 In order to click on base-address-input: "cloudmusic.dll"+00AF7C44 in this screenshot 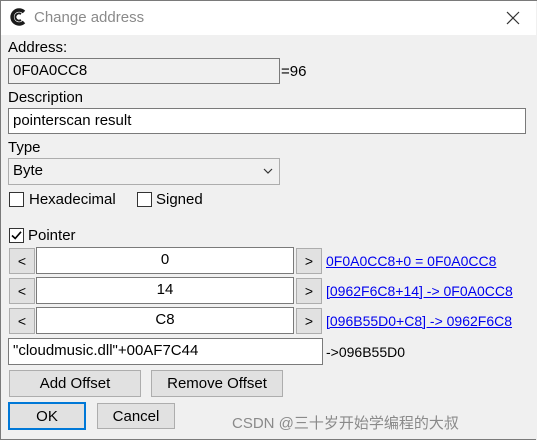, I will do `click(165, 351)`.